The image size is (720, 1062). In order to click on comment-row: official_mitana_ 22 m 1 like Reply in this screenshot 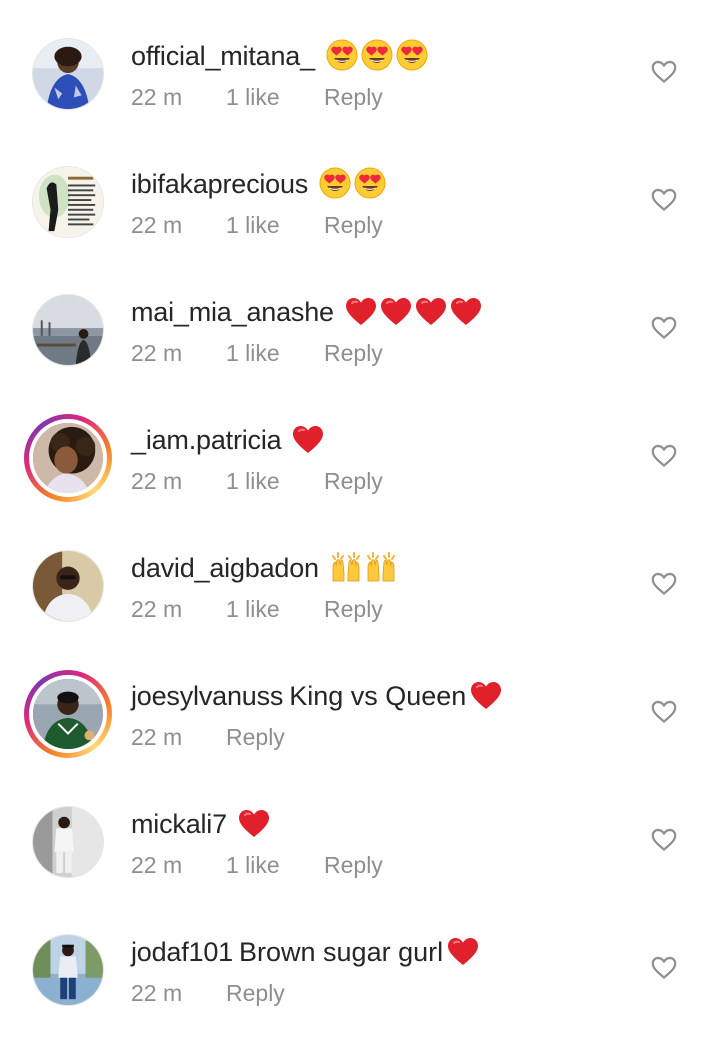, I will do `click(360, 102)`.